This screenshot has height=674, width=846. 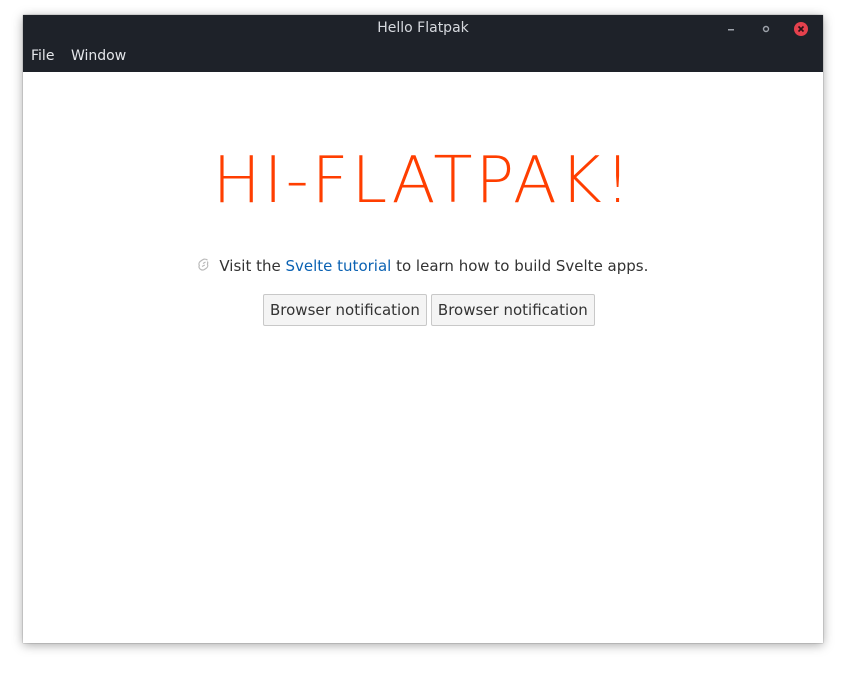 I want to click on page-heading: HI-FLATPAK!, so click(x=423, y=181).